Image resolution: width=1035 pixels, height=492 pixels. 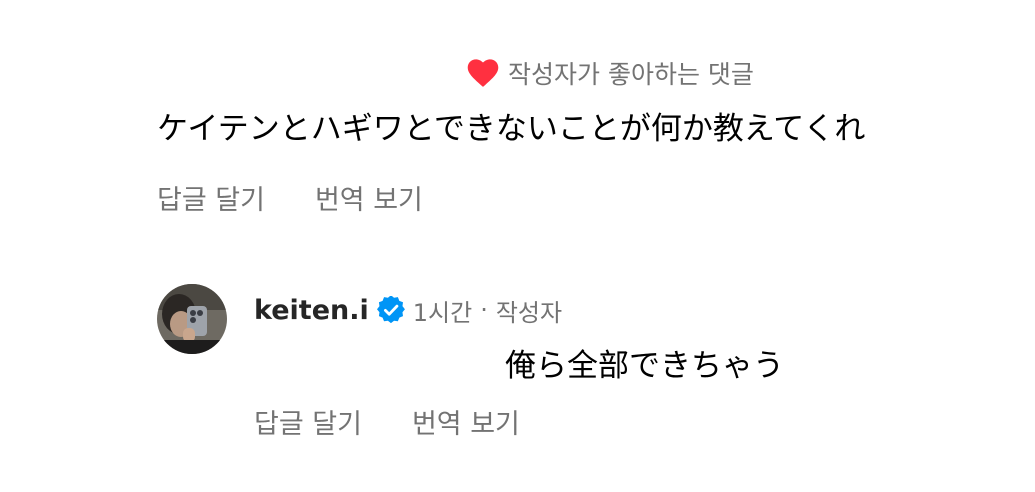 I want to click on reply-actions: 답글 달기 번역 보기, so click(x=387, y=421).